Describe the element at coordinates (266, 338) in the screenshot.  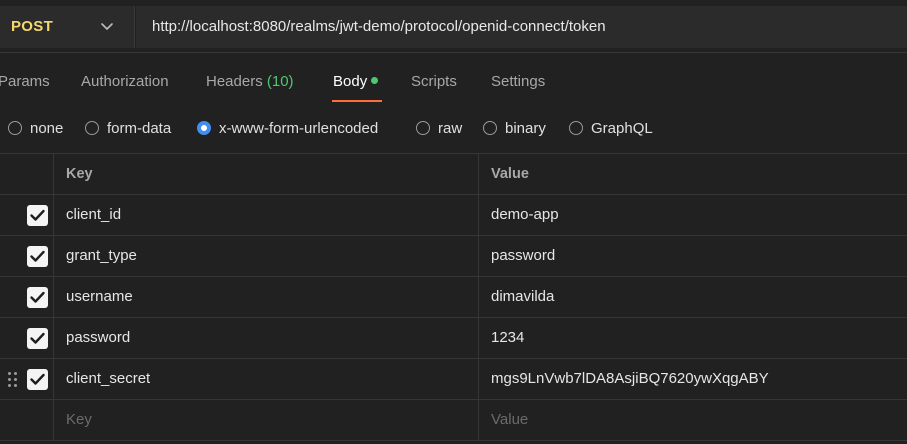
I see `key-cell: password` at that location.